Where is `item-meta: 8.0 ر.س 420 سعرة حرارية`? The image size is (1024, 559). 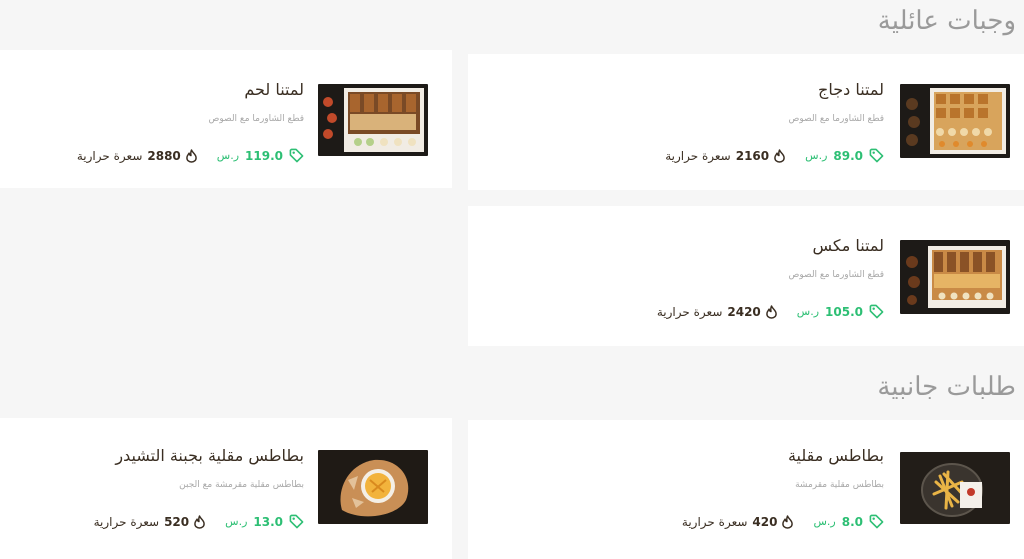 item-meta: 8.0 ر.س 420 سعرة حرارية is located at coordinates (783, 521).